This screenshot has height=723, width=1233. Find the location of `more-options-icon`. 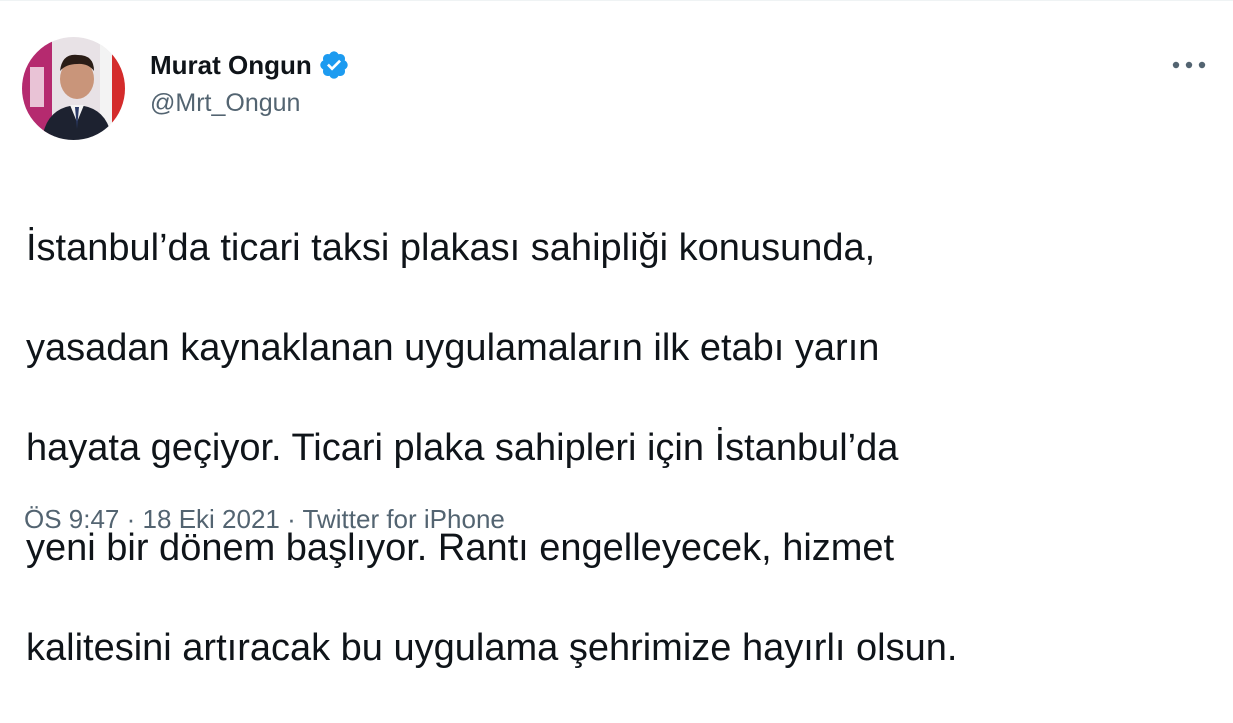

more-options-icon is located at coordinates (1189, 65).